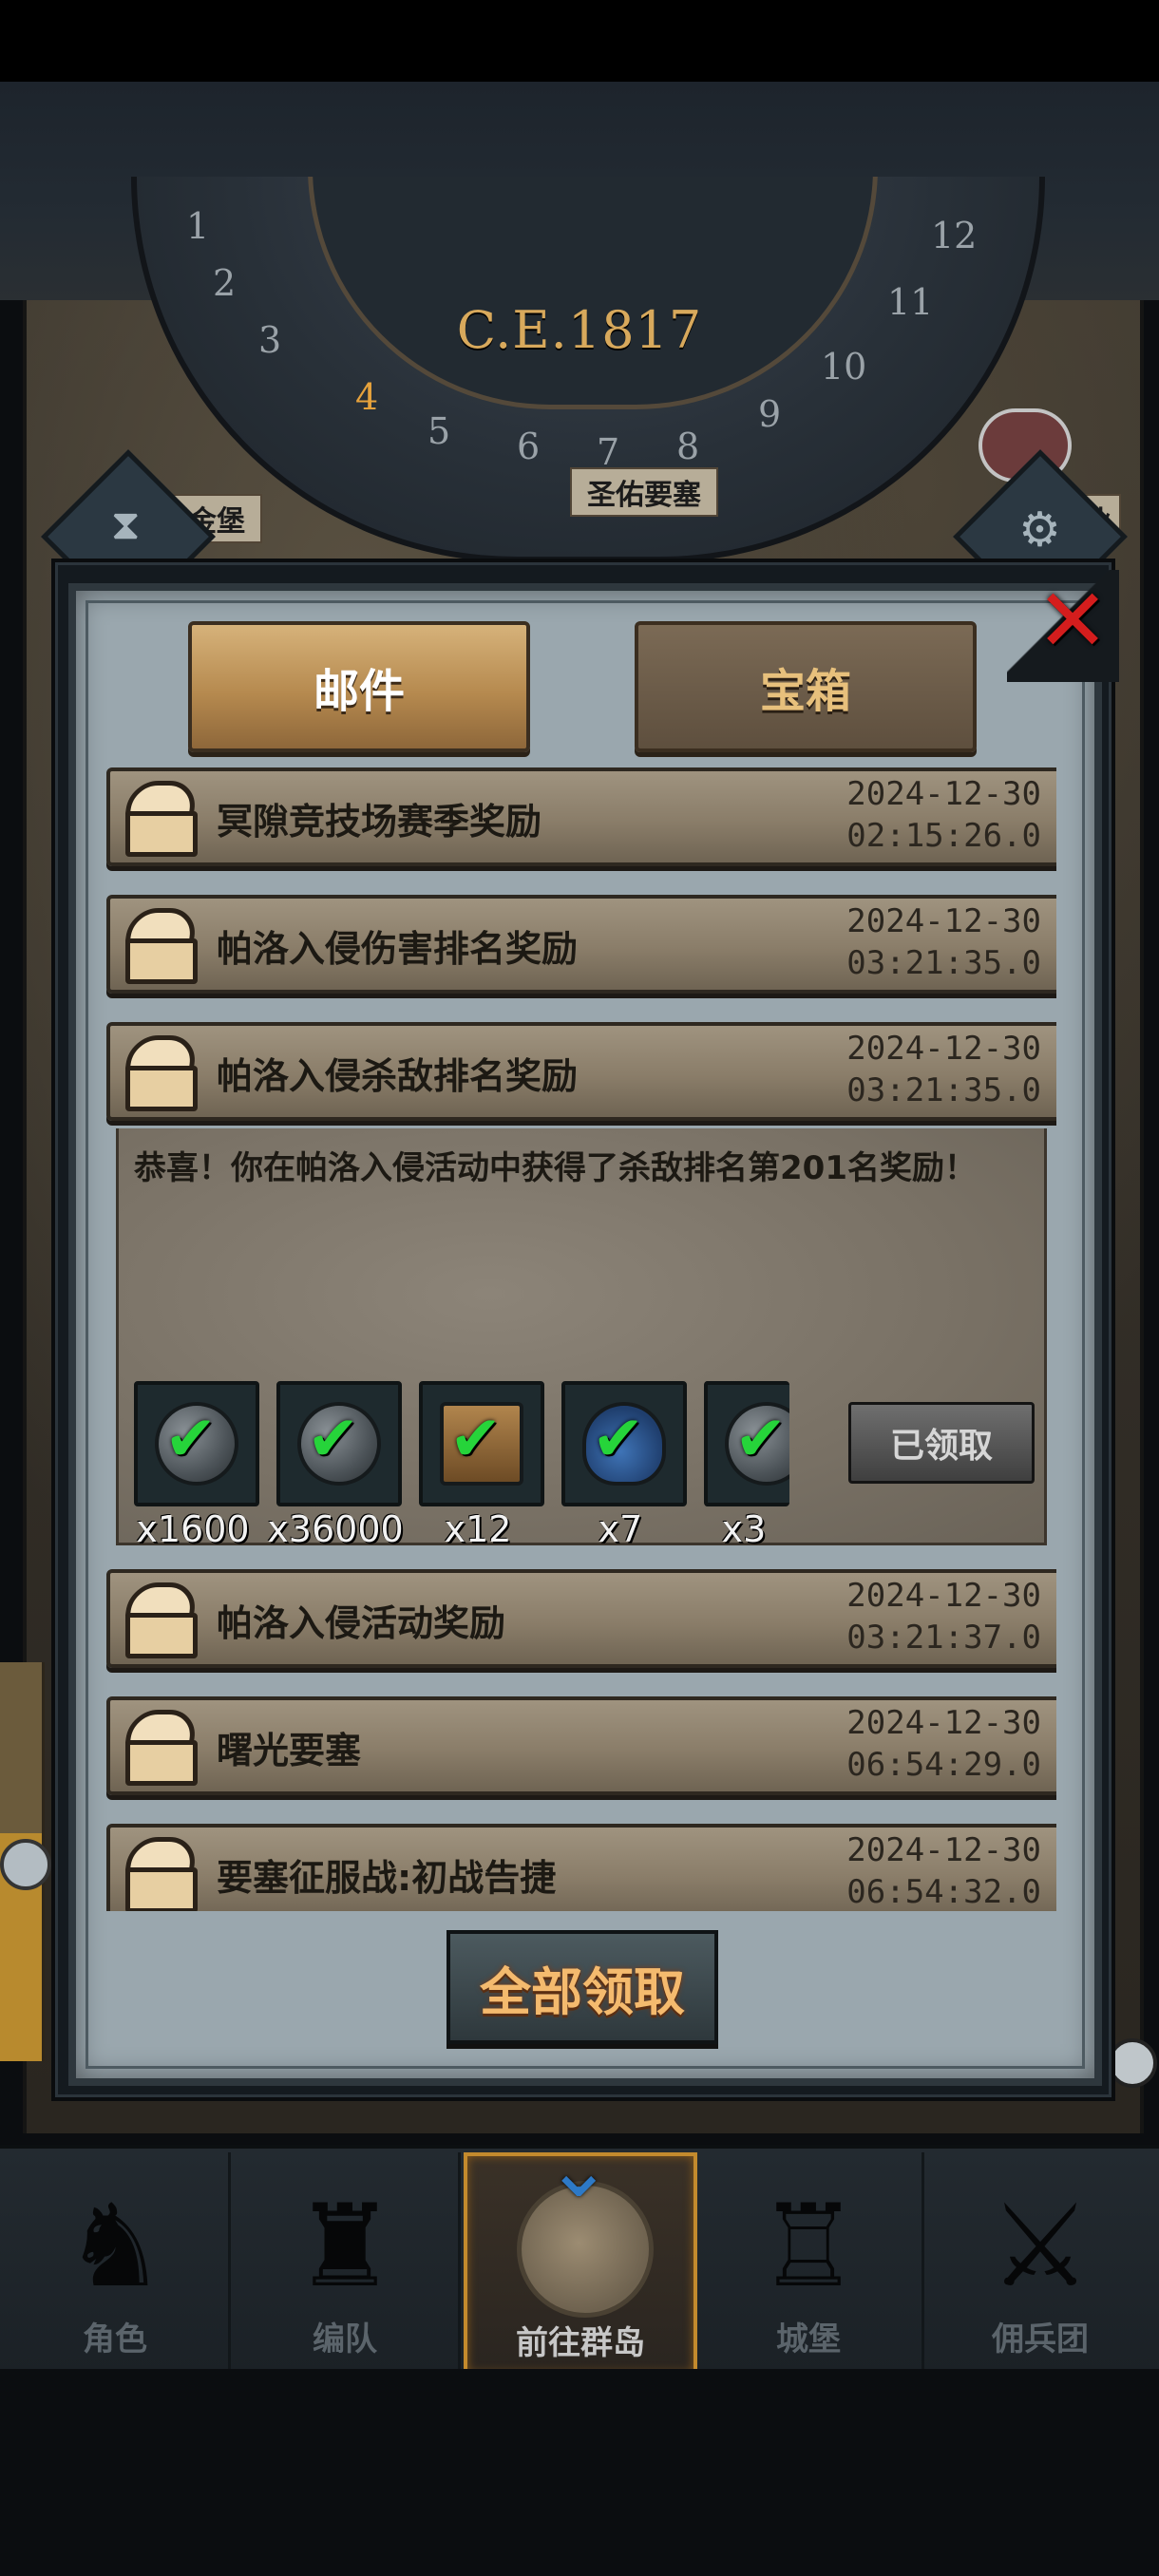 The height and width of the screenshot is (2576, 1159). What do you see at coordinates (225, 283) in the screenshot?
I see `dial-number: 2` at bounding box center [225, 283].